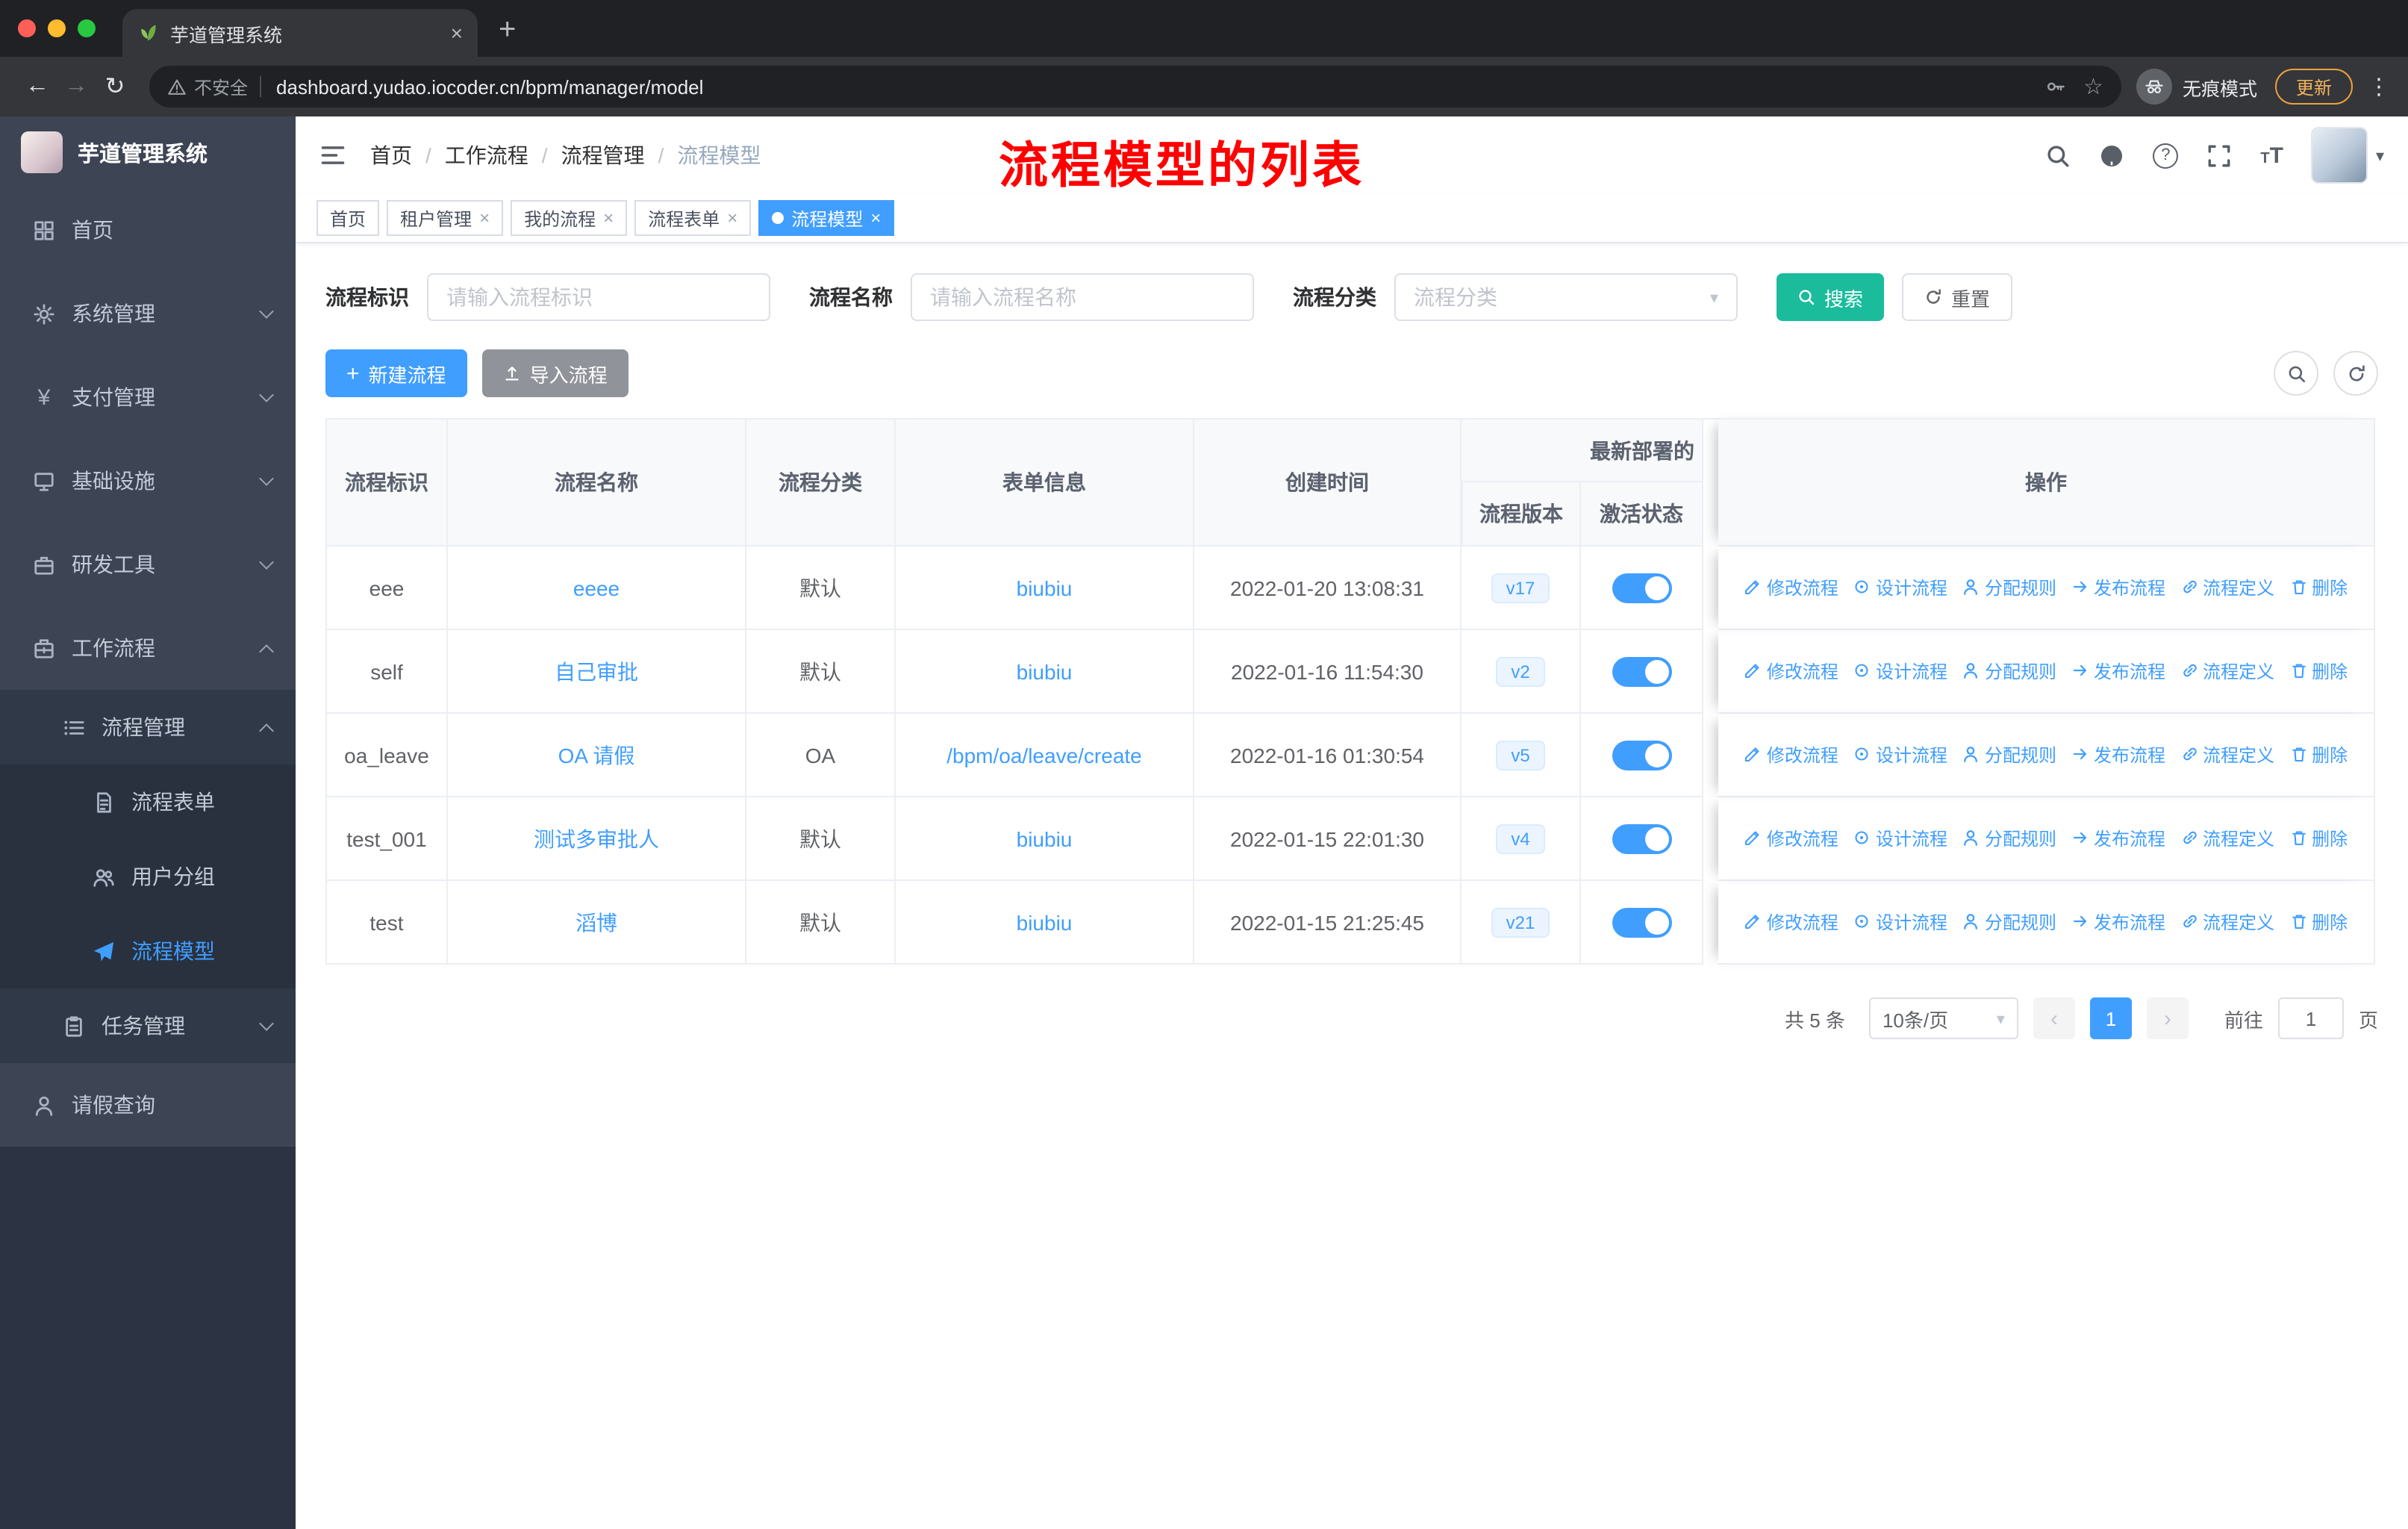 The width and height of the screenshot is (2408, 1529). Describe the element at coordinates (2339, 155) in the screenshot. I see `avatar` at that location.